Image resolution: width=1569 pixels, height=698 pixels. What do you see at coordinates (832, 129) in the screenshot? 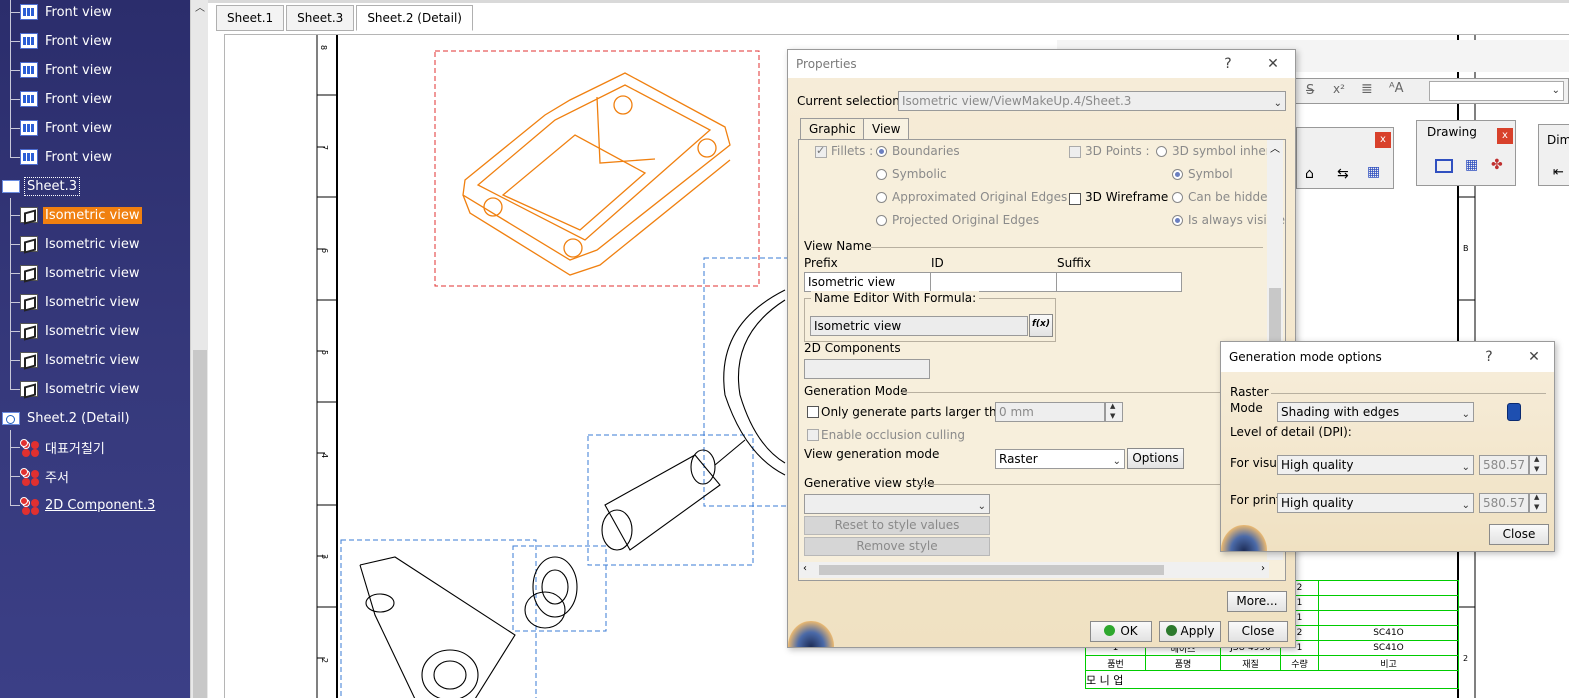
I see `tab-graphic: Graphic` at bounding box center [832, 129].